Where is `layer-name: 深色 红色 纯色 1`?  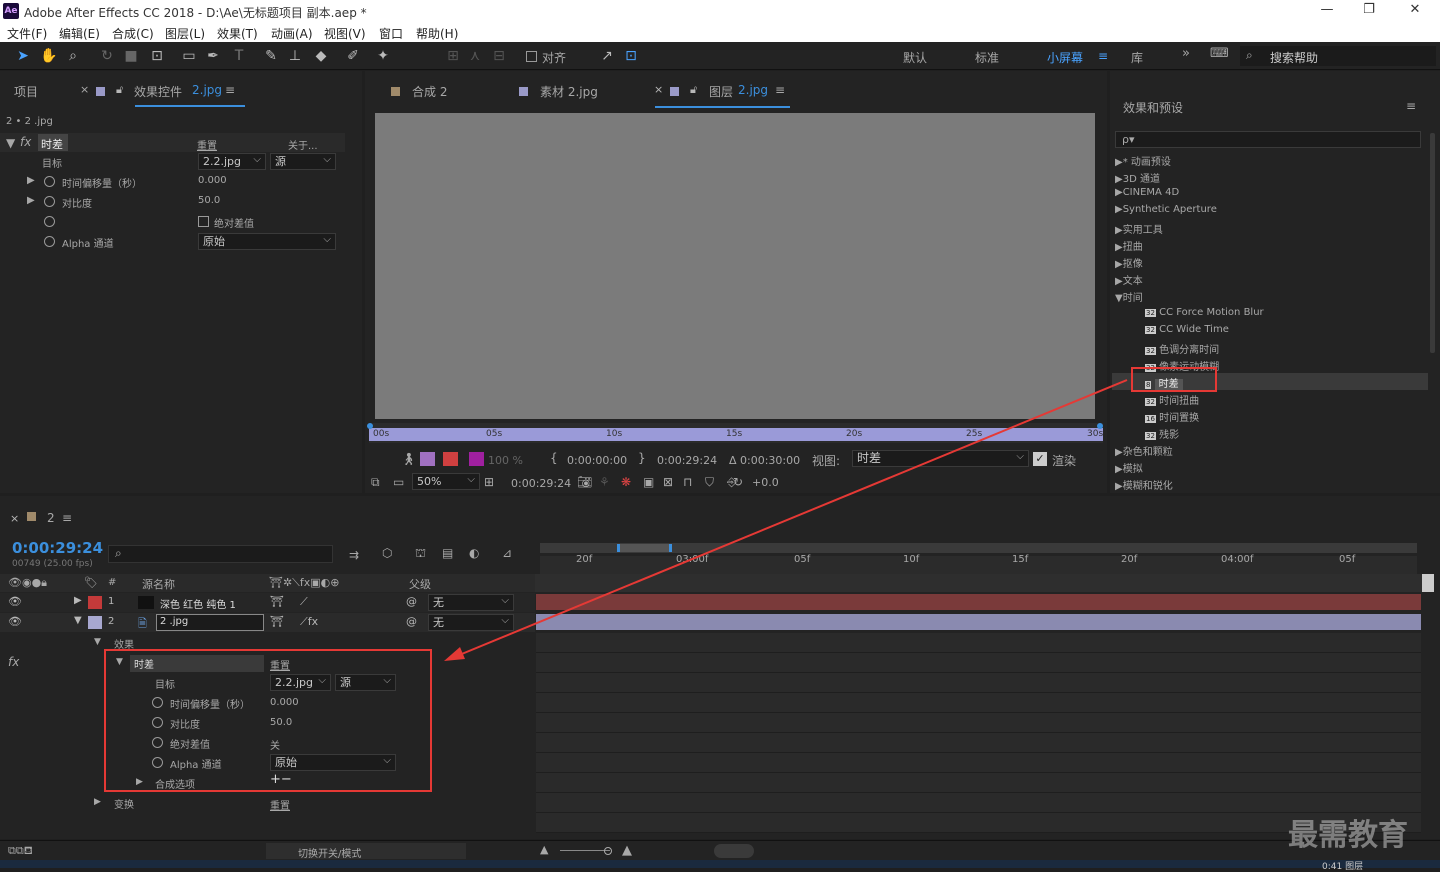 layer-name: 深色 红色 纯色 1 is located at coordinates (198, 603).